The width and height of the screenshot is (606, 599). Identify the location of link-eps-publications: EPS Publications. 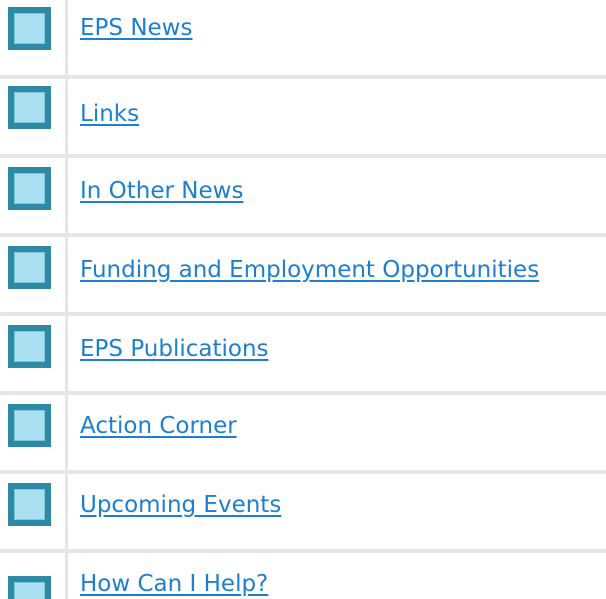
(174, 349).